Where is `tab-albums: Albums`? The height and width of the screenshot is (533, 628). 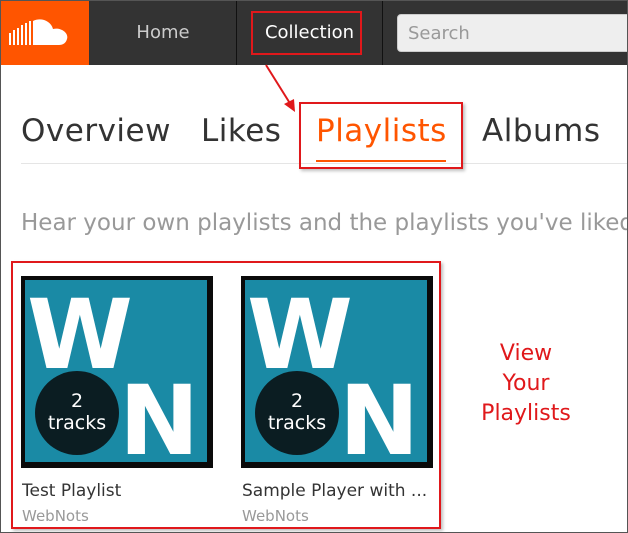 tab-albums: Albums is located at coordinates (541, 131).